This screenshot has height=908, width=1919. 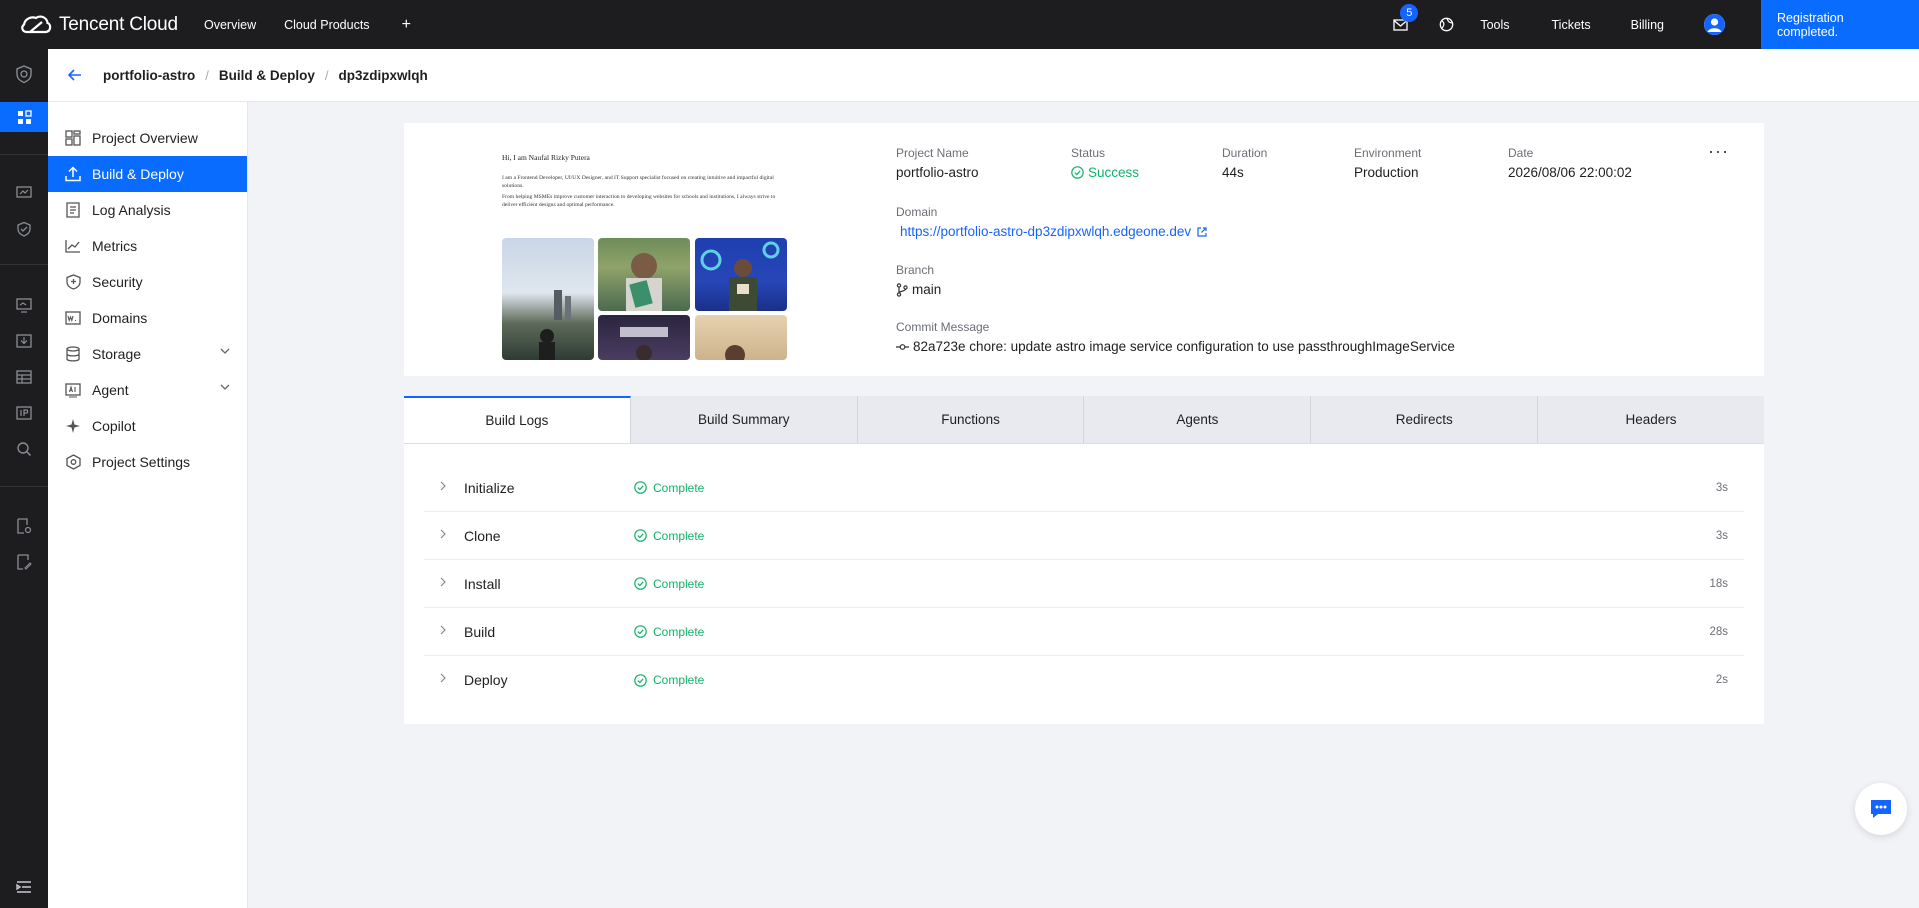 I want to click on rail-edgeone, so click(x=24, y=74).